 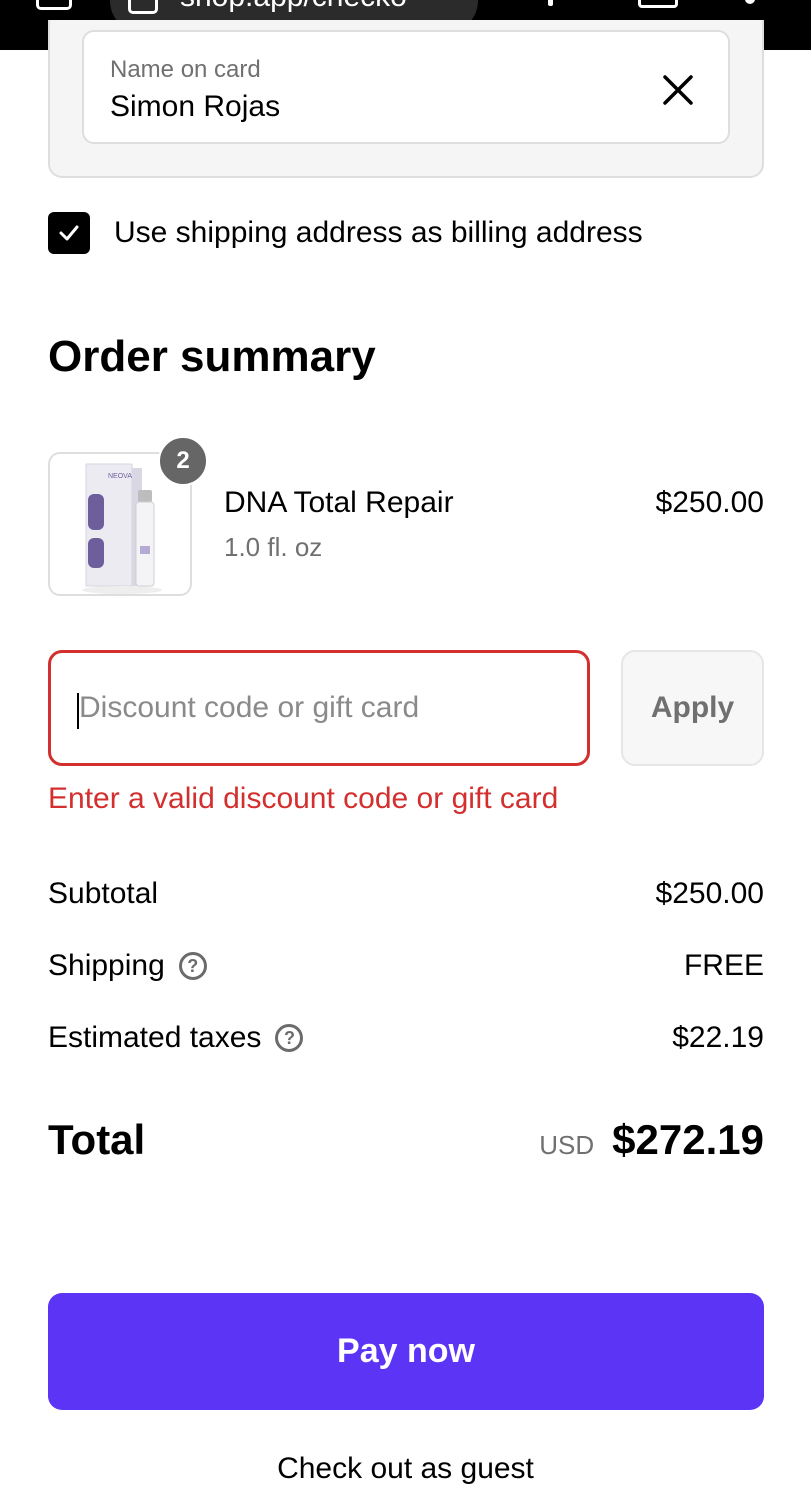 What do you see at coordinates (658, 4) in the screenshot?
I see `tab-switcher-icon` at bounding box center [658, 4].